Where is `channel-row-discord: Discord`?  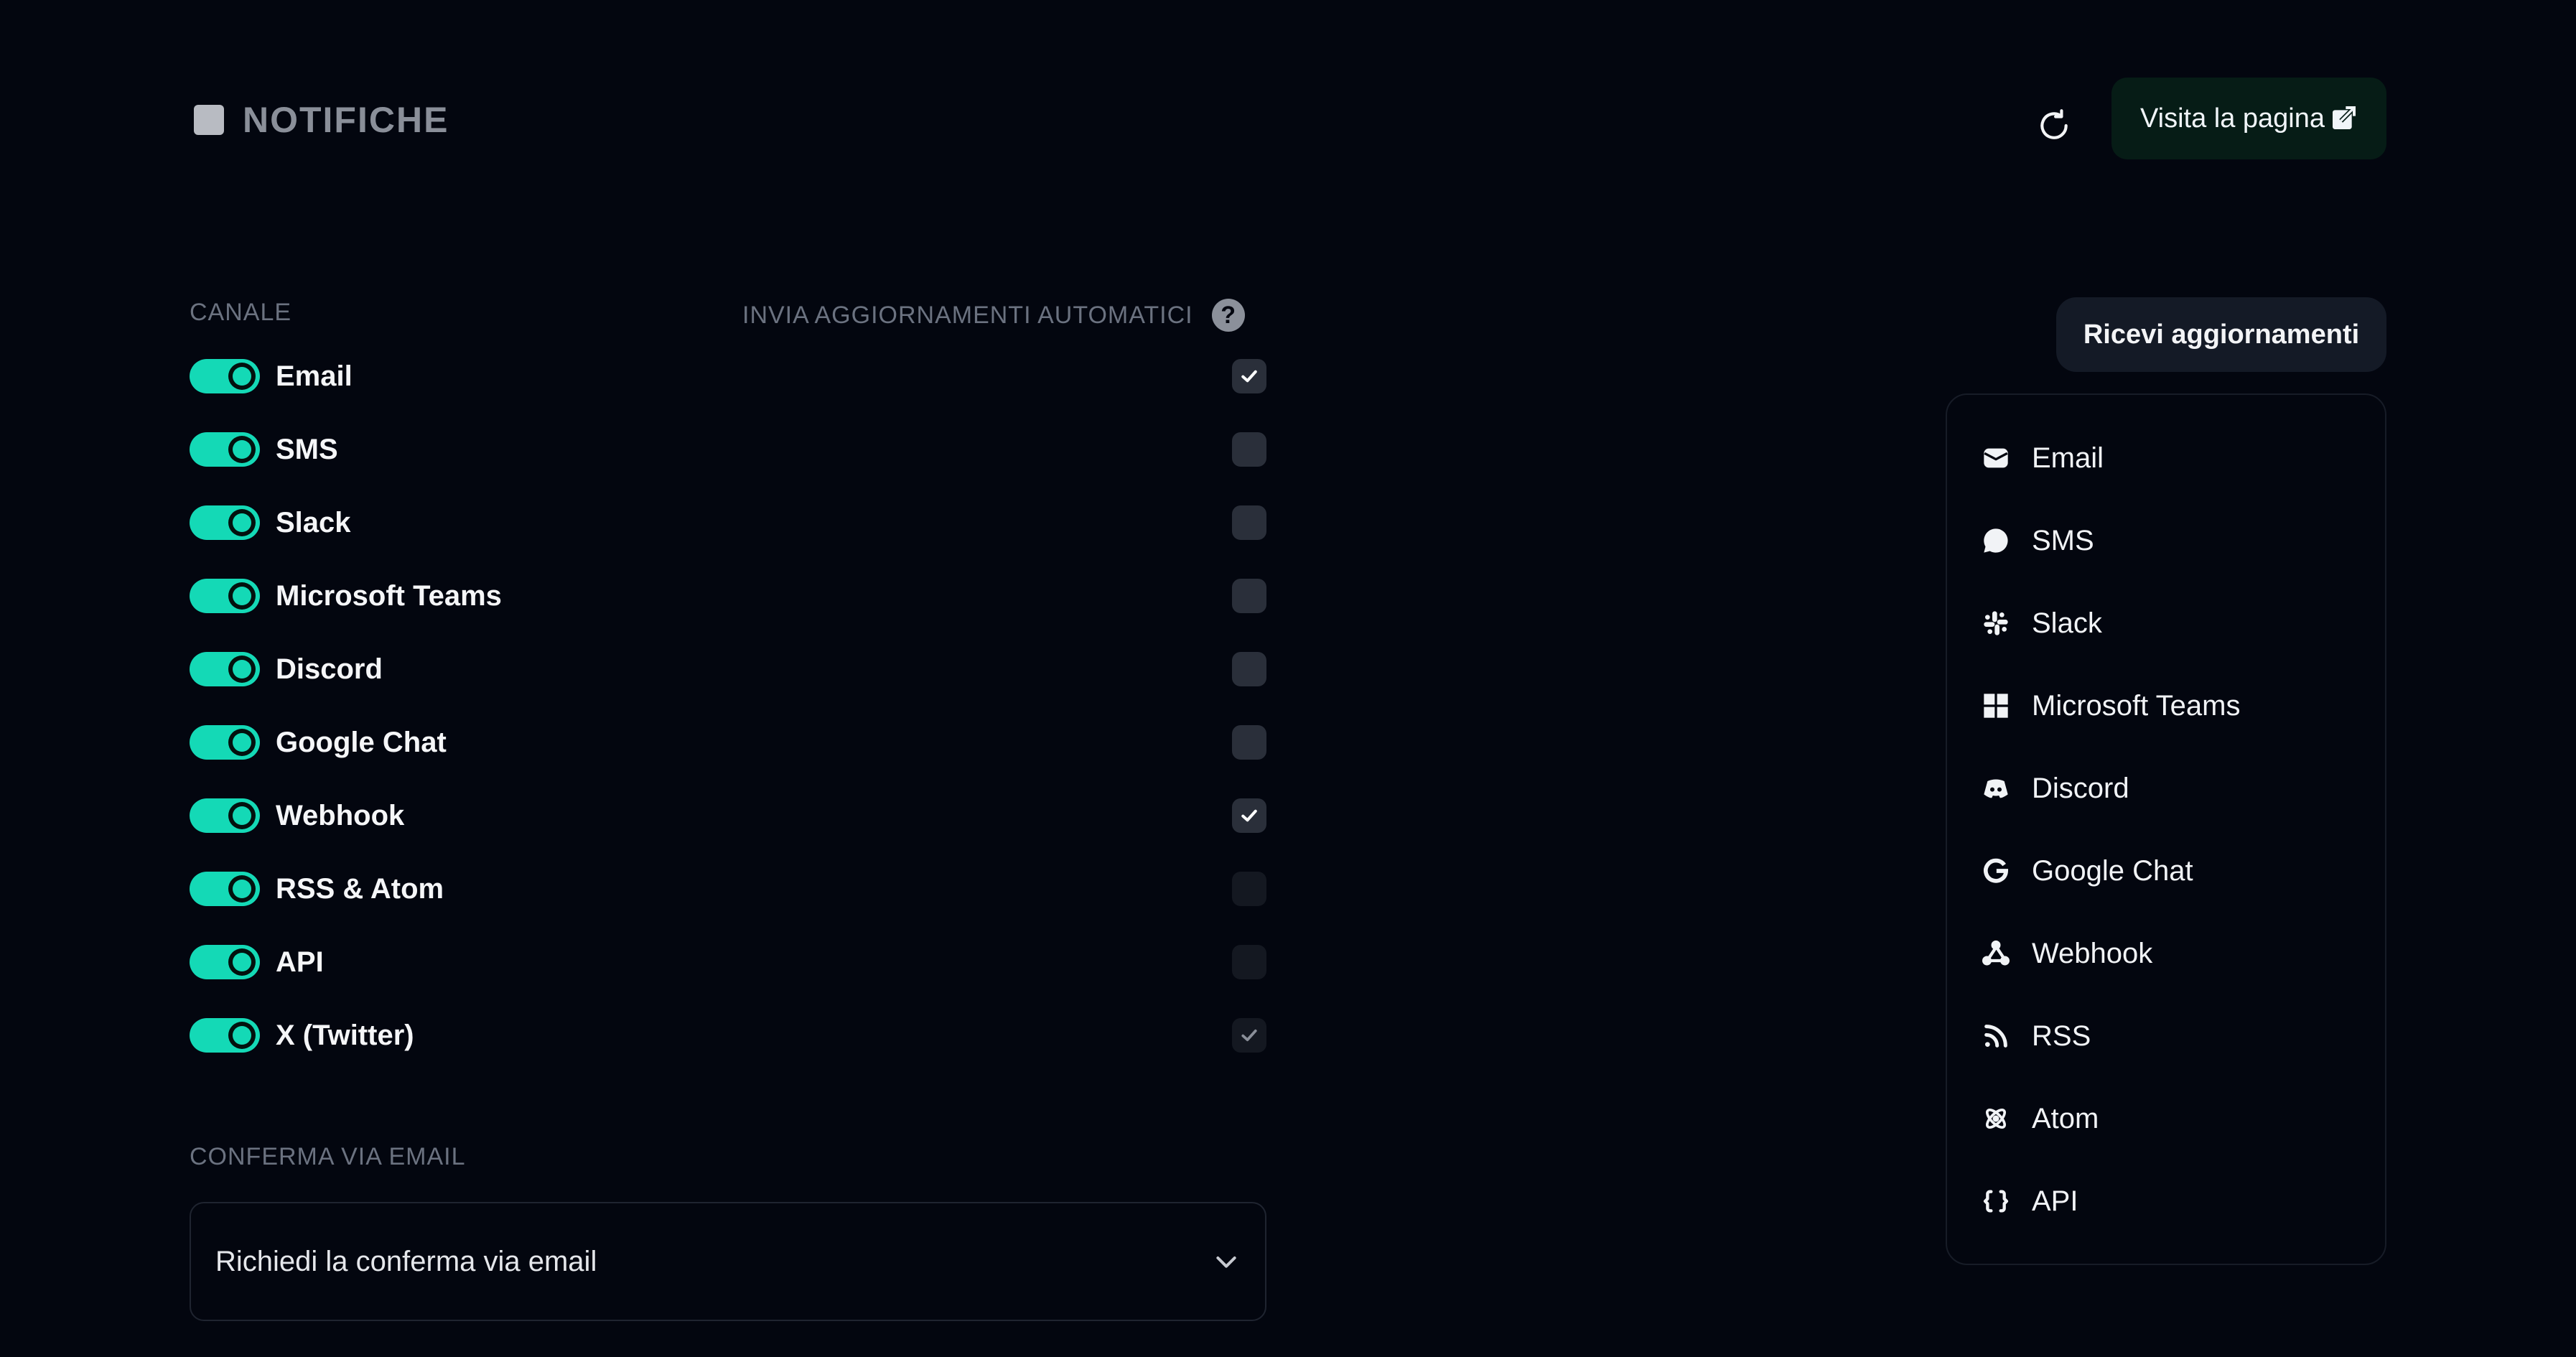
channel-row-discord: Discord is located at coordinates (728, 669).